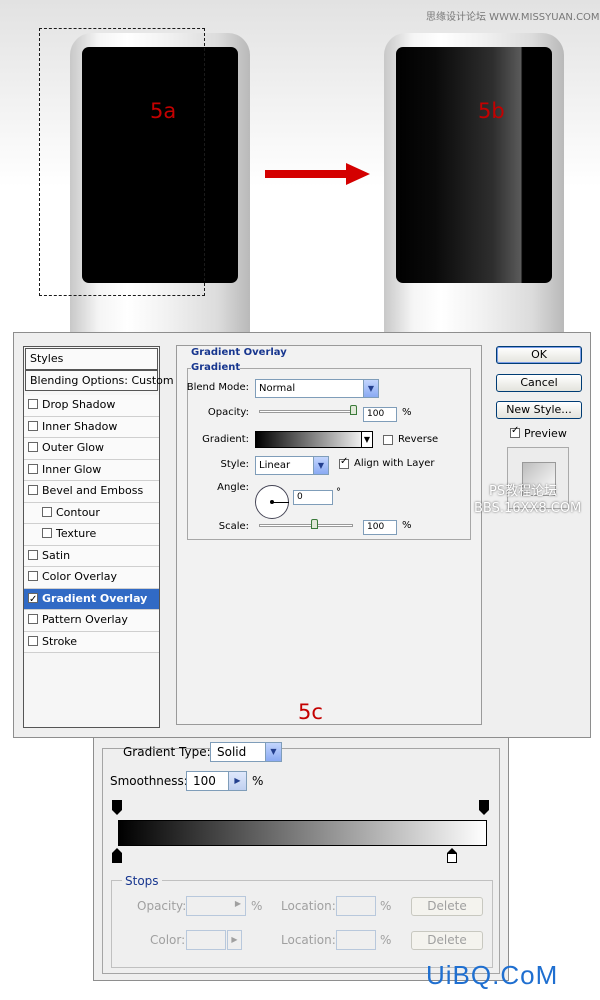  I want to click on style-item-contour: Contour, so click(91, 513).